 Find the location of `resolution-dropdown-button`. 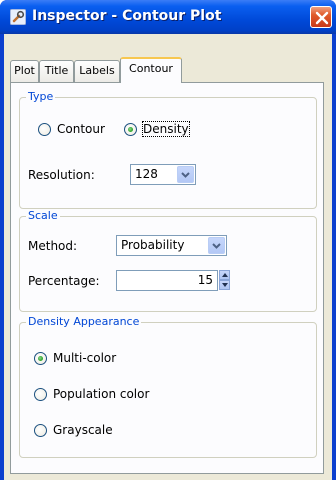

resolution-dropdown-button is located at coordinates (185, 174).